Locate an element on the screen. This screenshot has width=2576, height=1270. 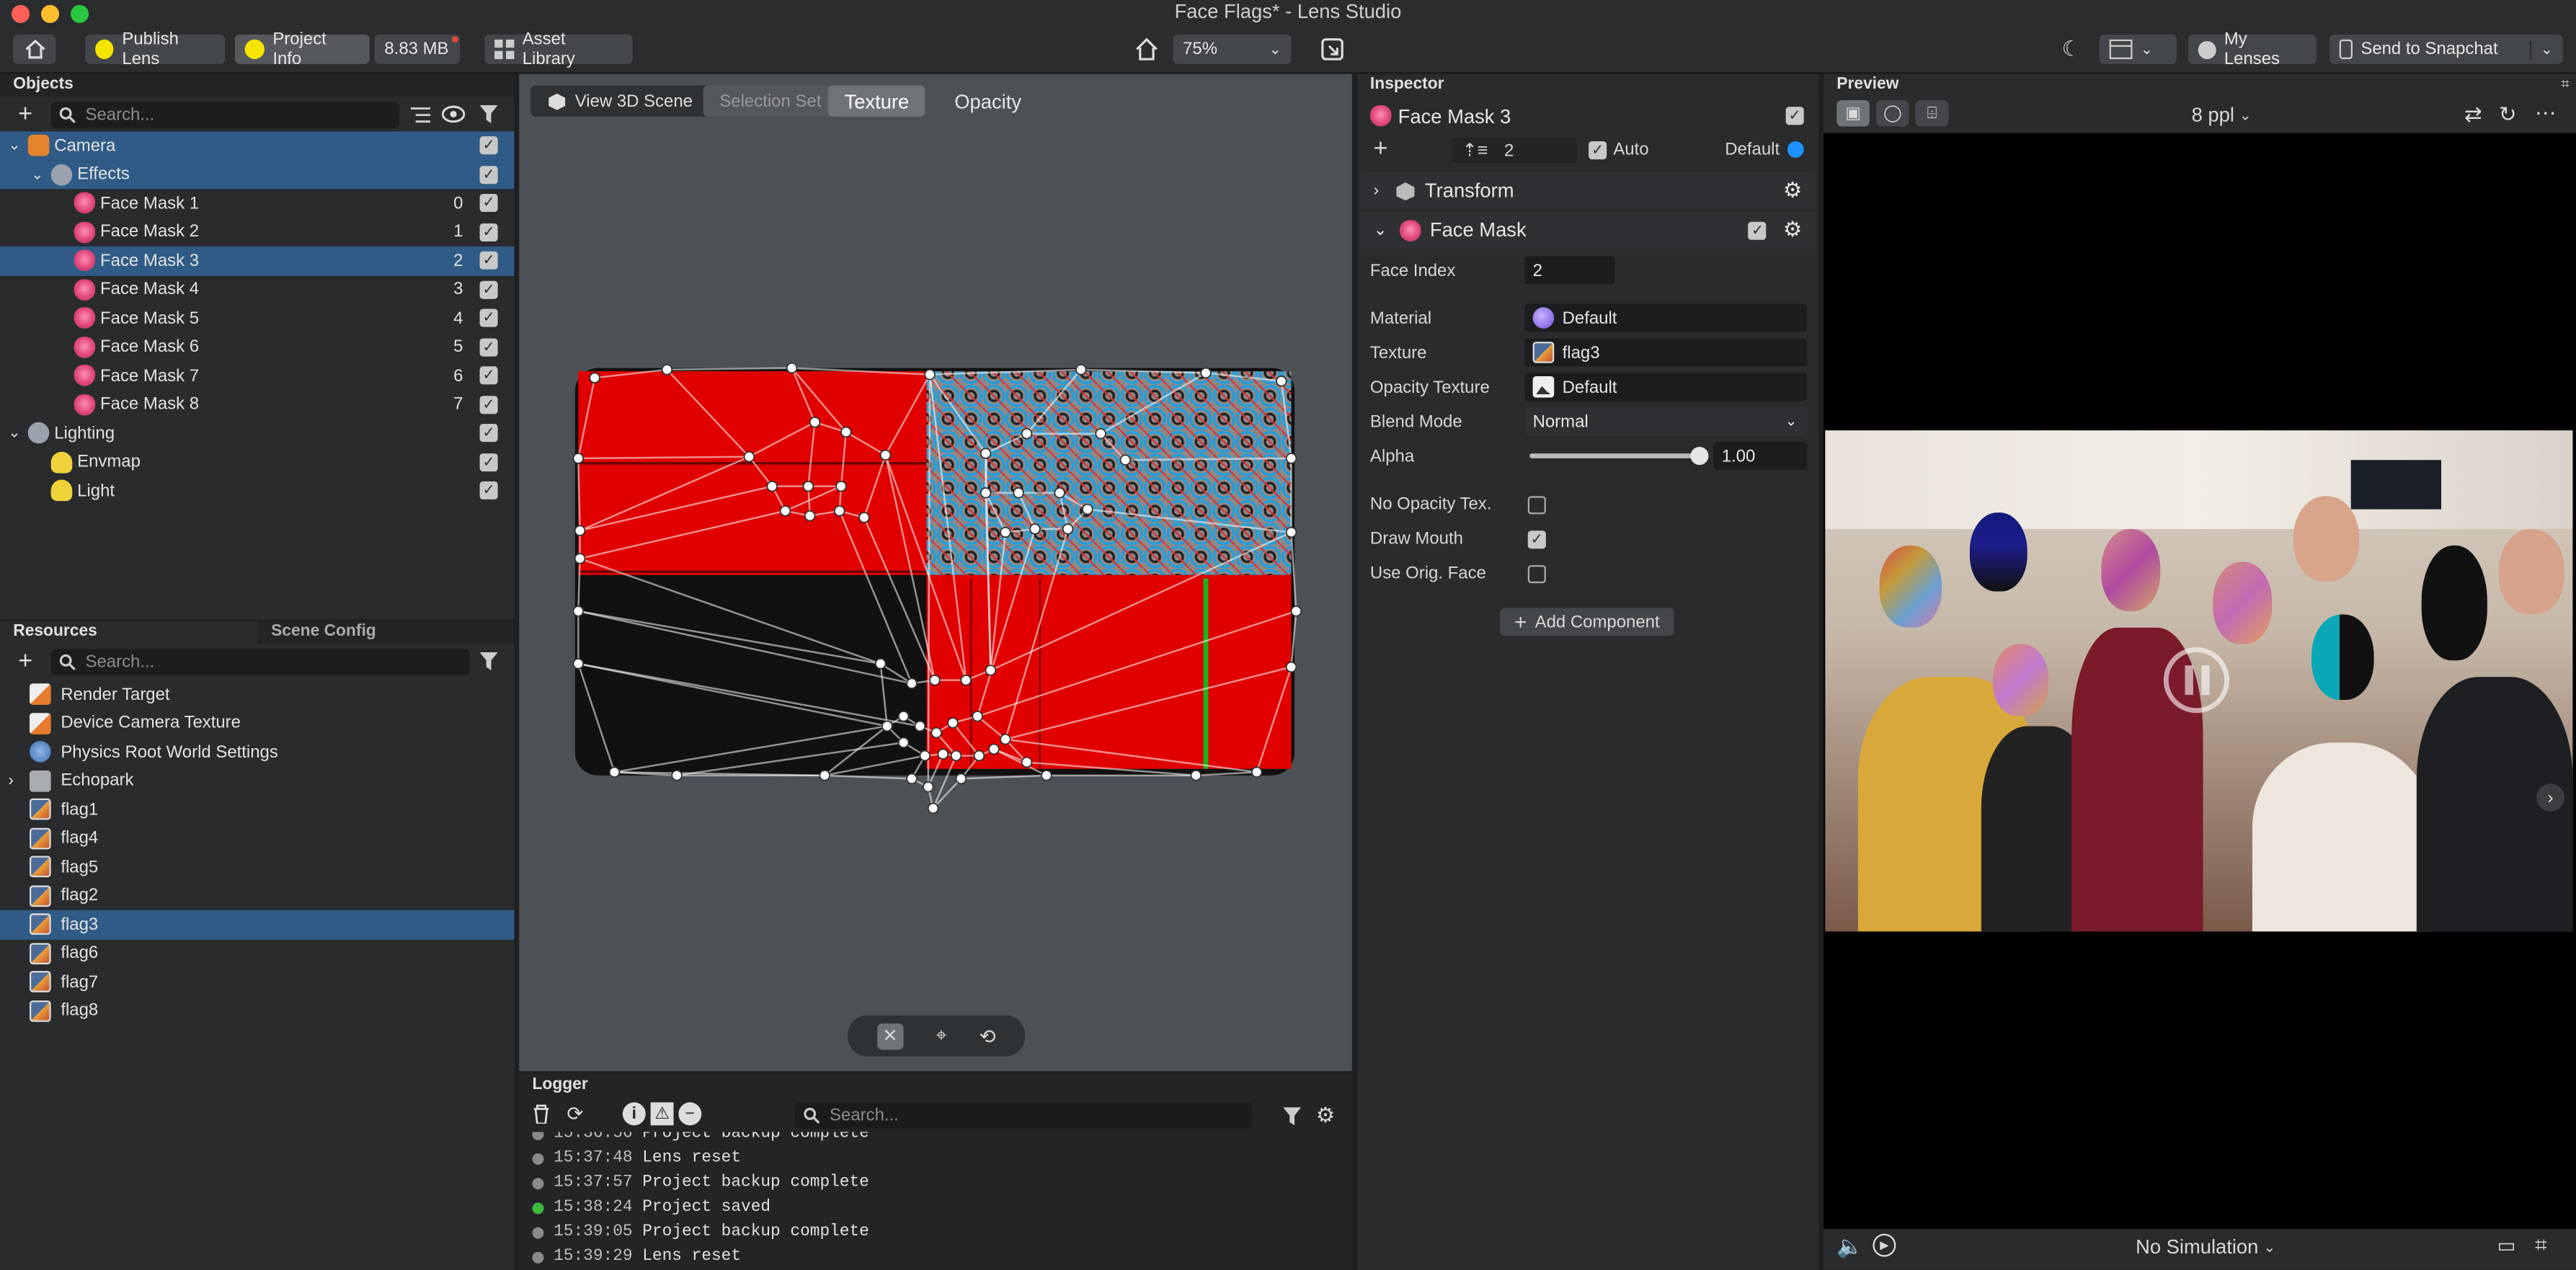
list-icon is located at coordinates (420, 115).